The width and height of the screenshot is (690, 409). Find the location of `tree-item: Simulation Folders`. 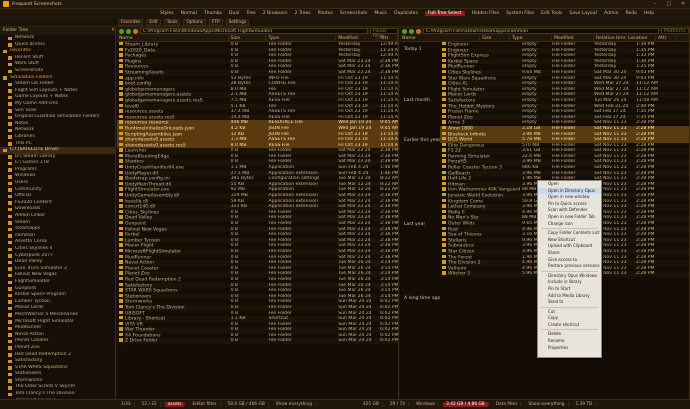

tree-item: Simulation Folders is located at coordinates (57, 78).